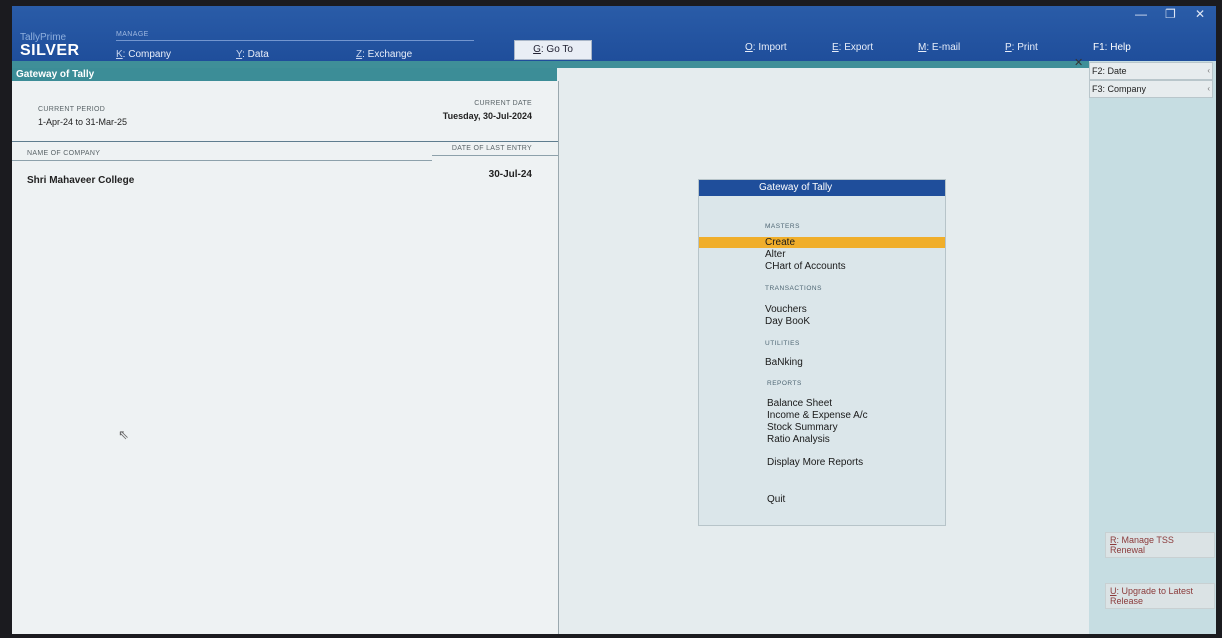  What do you see at coordinates (1141, 14) in the screenshot?
I see `minimize-icon: —` at bounding box center [1141, 14].